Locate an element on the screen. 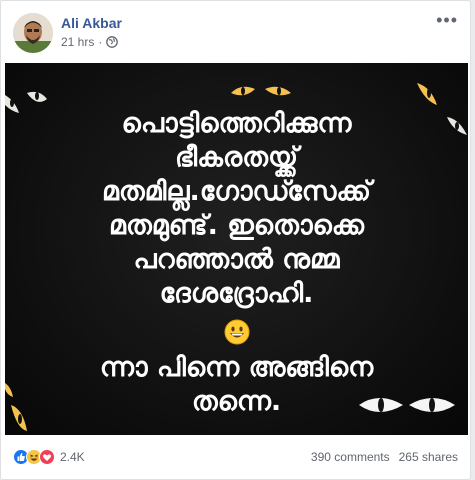 This screenshot has width=475, height=480. avatar is located at coordinates (33, 33).